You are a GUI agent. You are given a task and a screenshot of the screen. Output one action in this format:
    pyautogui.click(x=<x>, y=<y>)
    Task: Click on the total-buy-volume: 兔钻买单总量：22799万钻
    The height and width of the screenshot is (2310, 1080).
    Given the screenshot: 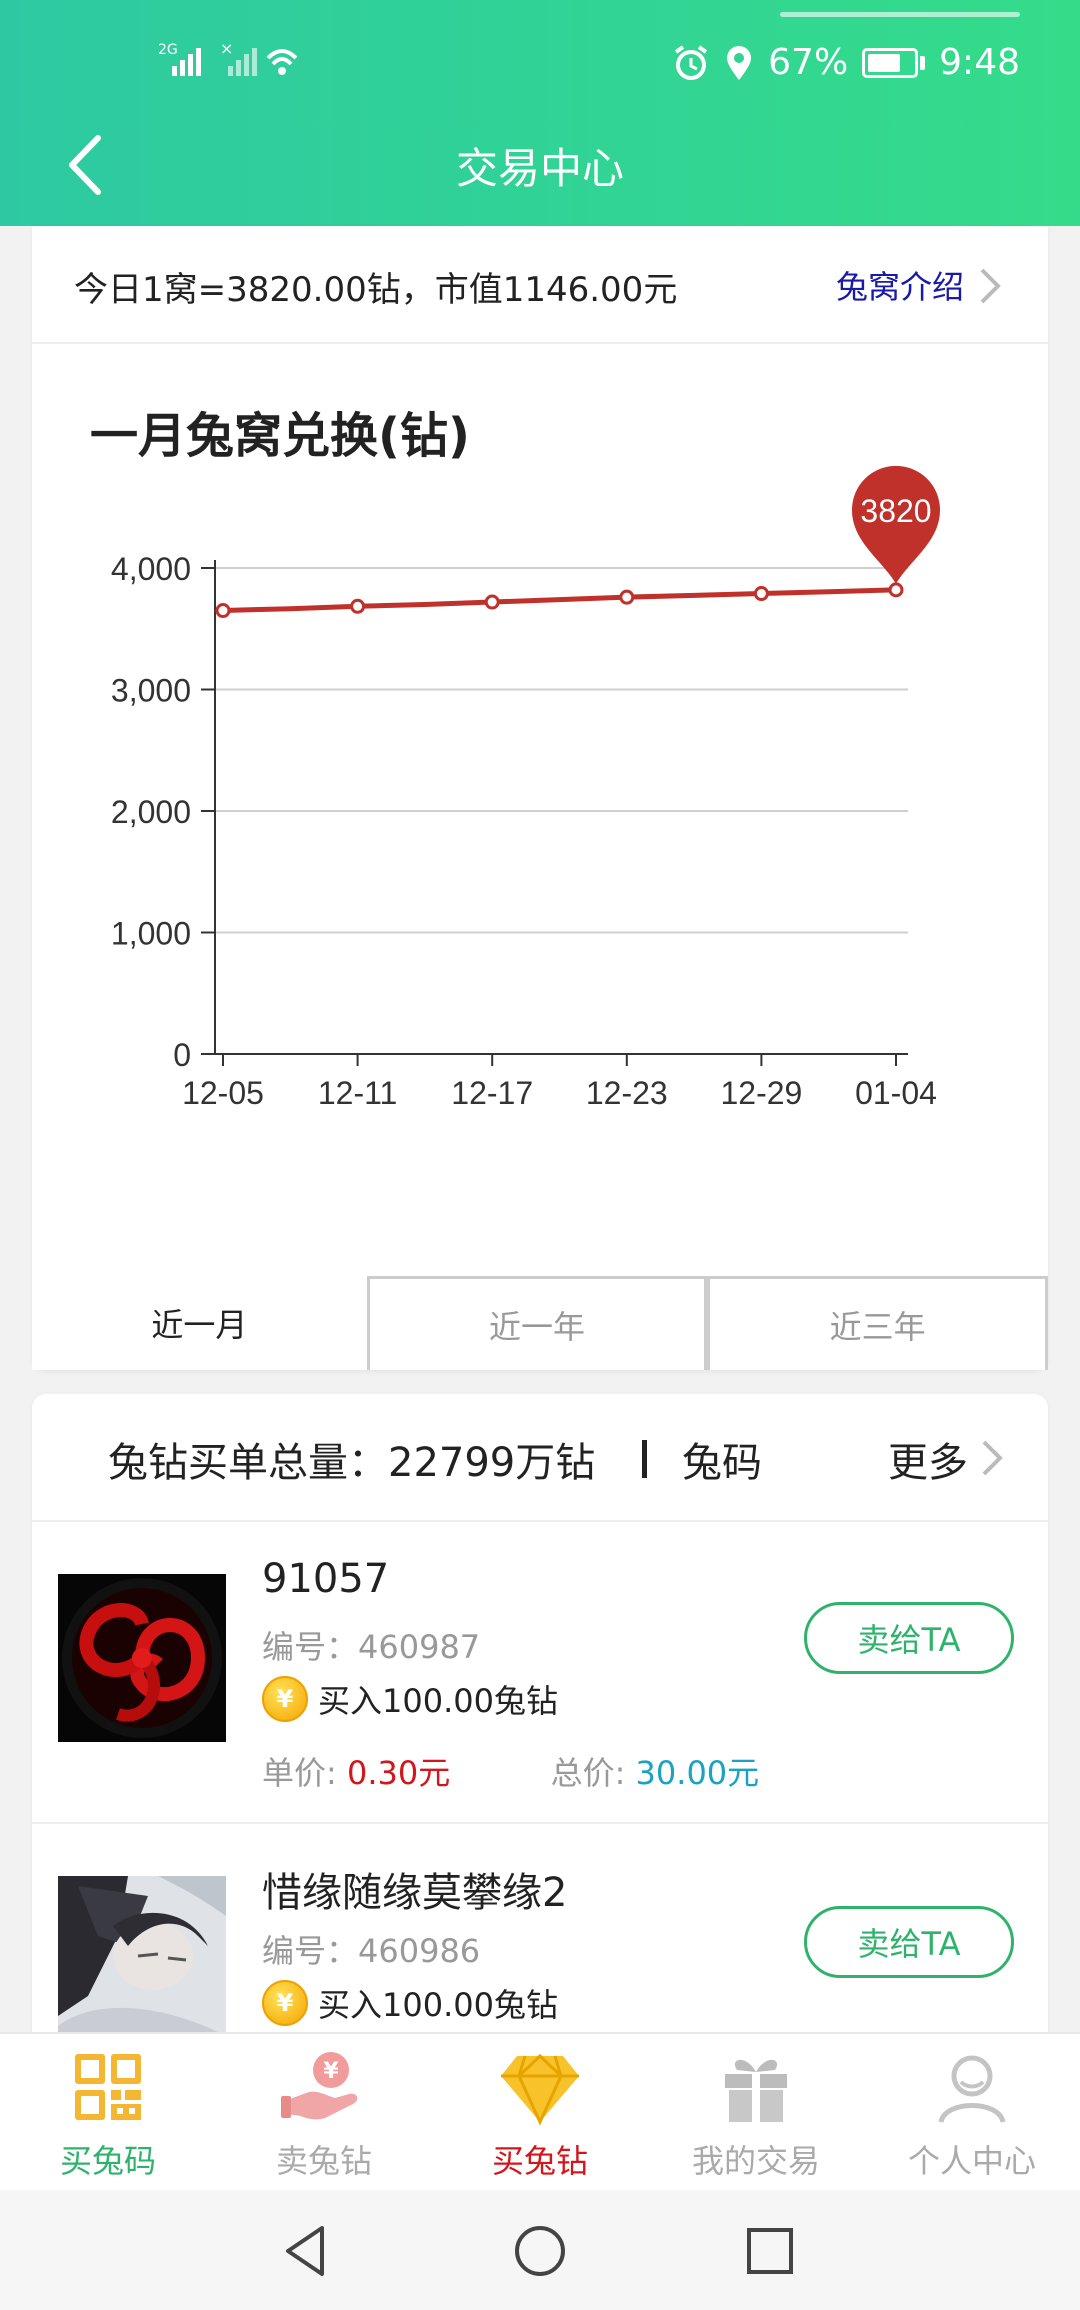 What is the action you would take?
    pyautogui.click(x=352, y=1463)
    